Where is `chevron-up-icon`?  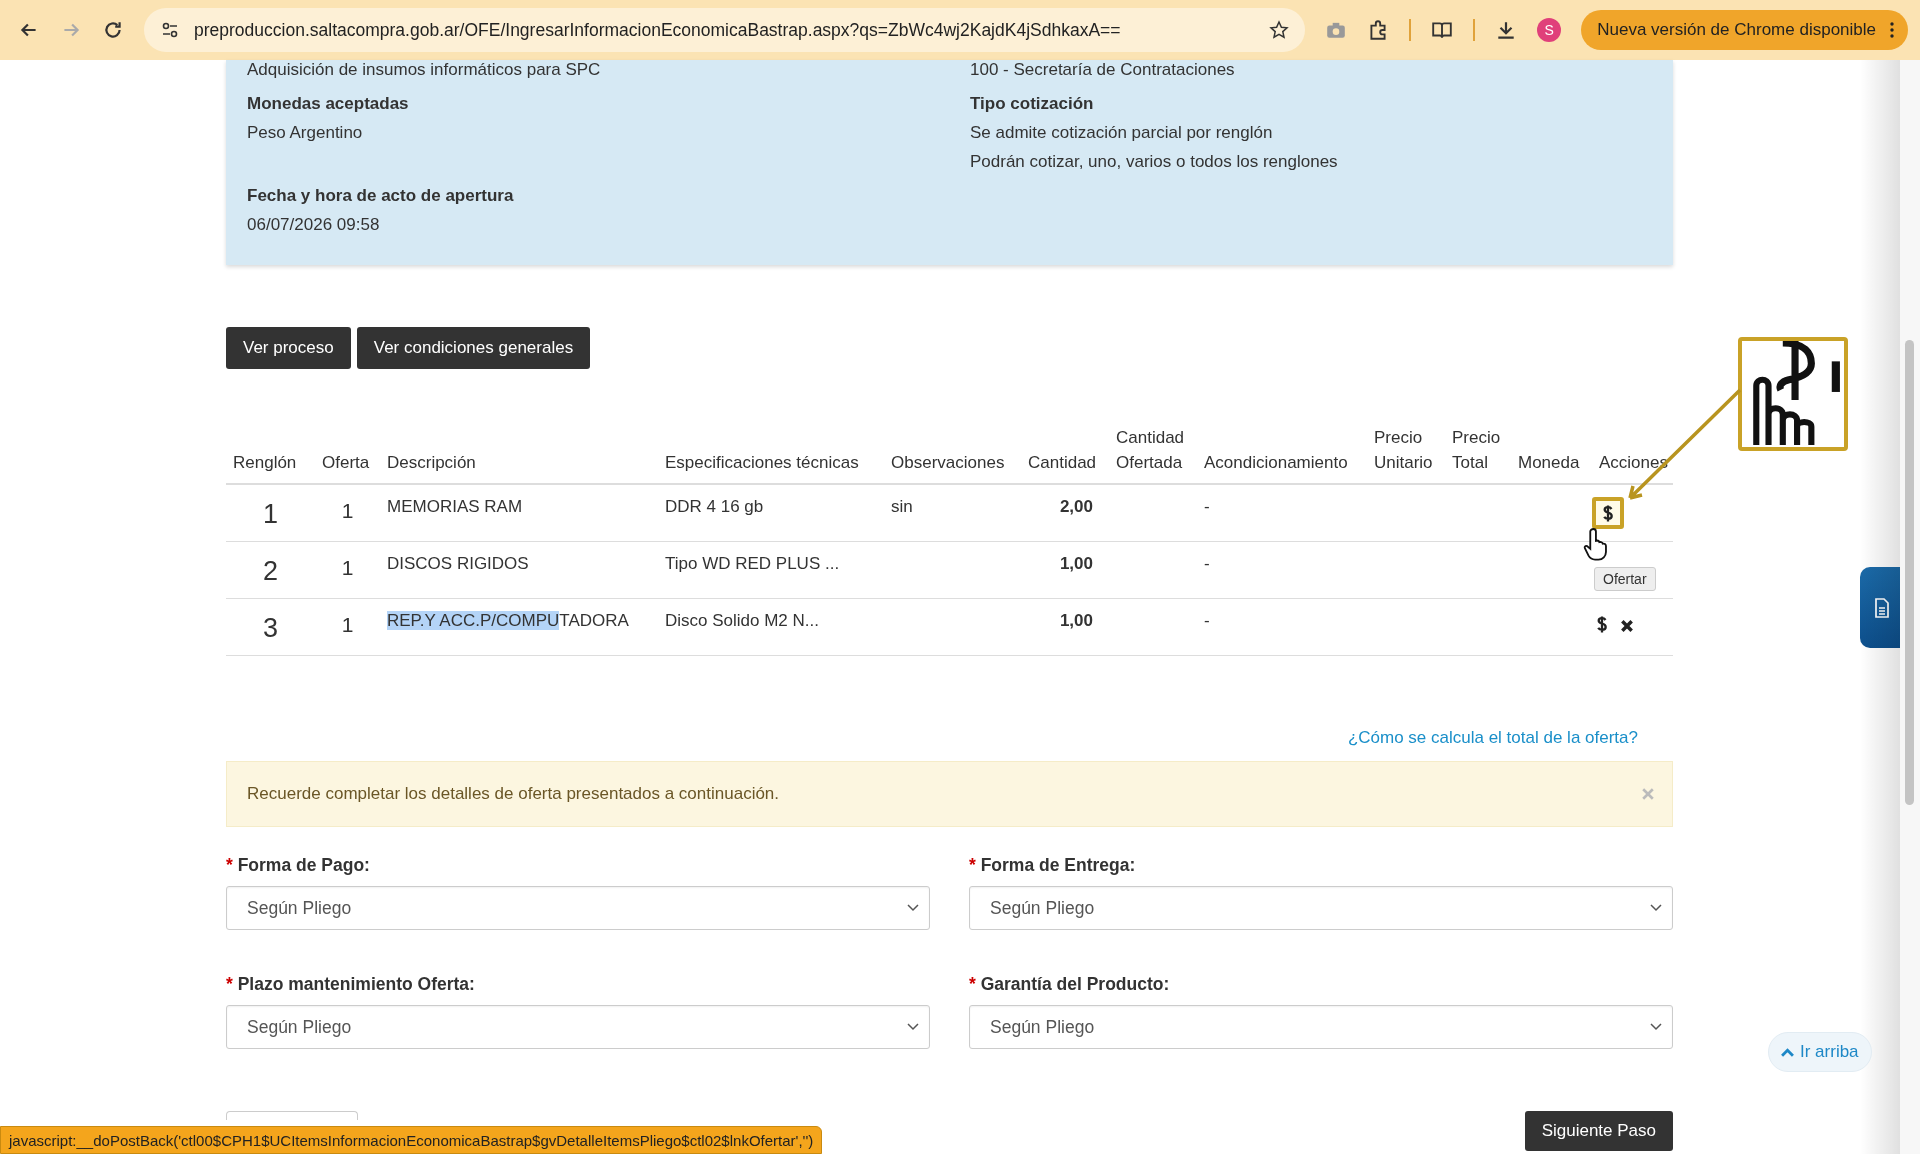 chevron-up-icon is located at coordinates (1787, 1052).